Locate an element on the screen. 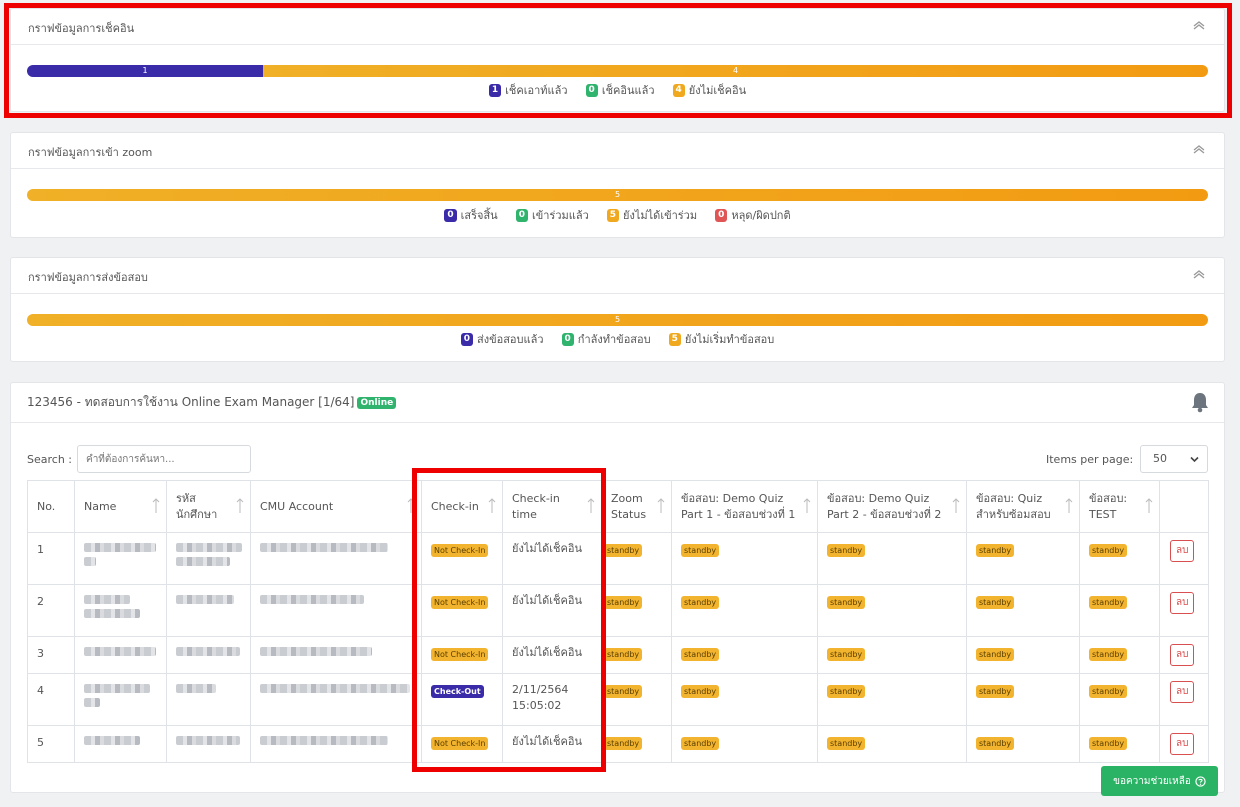  legend-label: เสร็จสิ้น is located at coordinates (479, 215).